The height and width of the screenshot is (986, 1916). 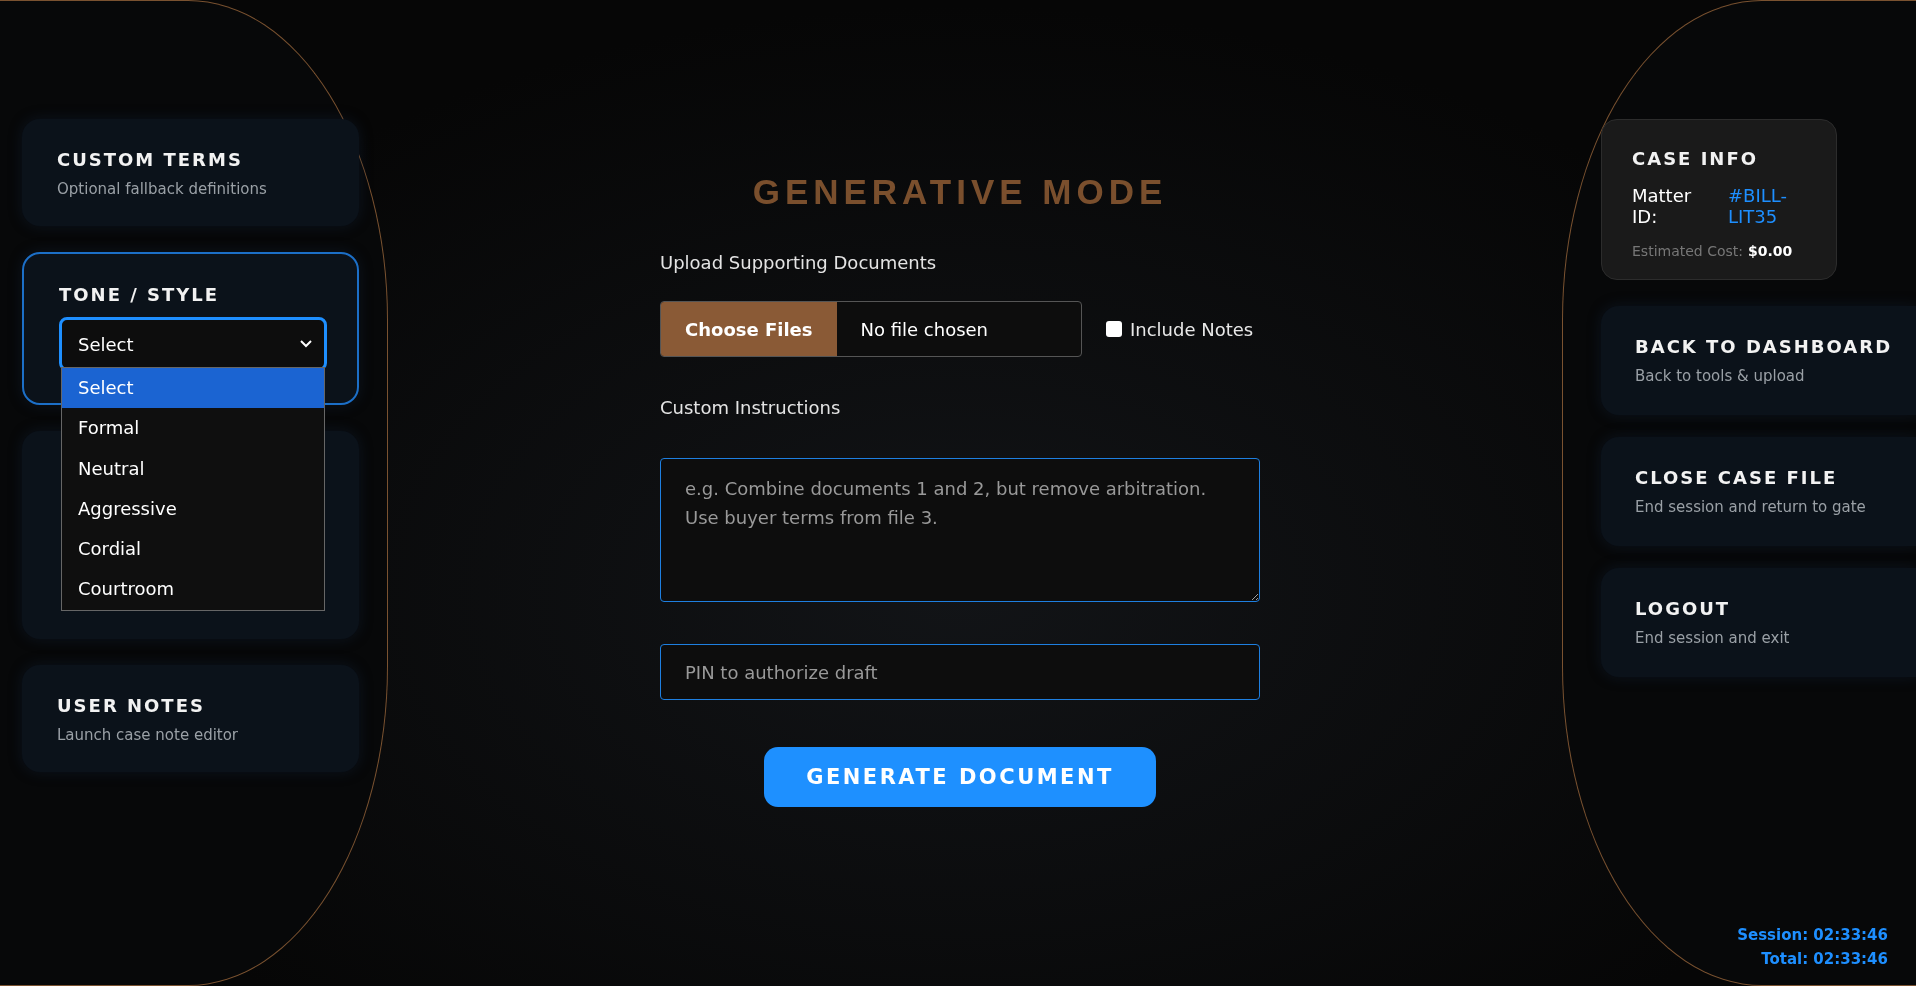 I want to click on dropdown-option: Select, so click(x=193, y=388).